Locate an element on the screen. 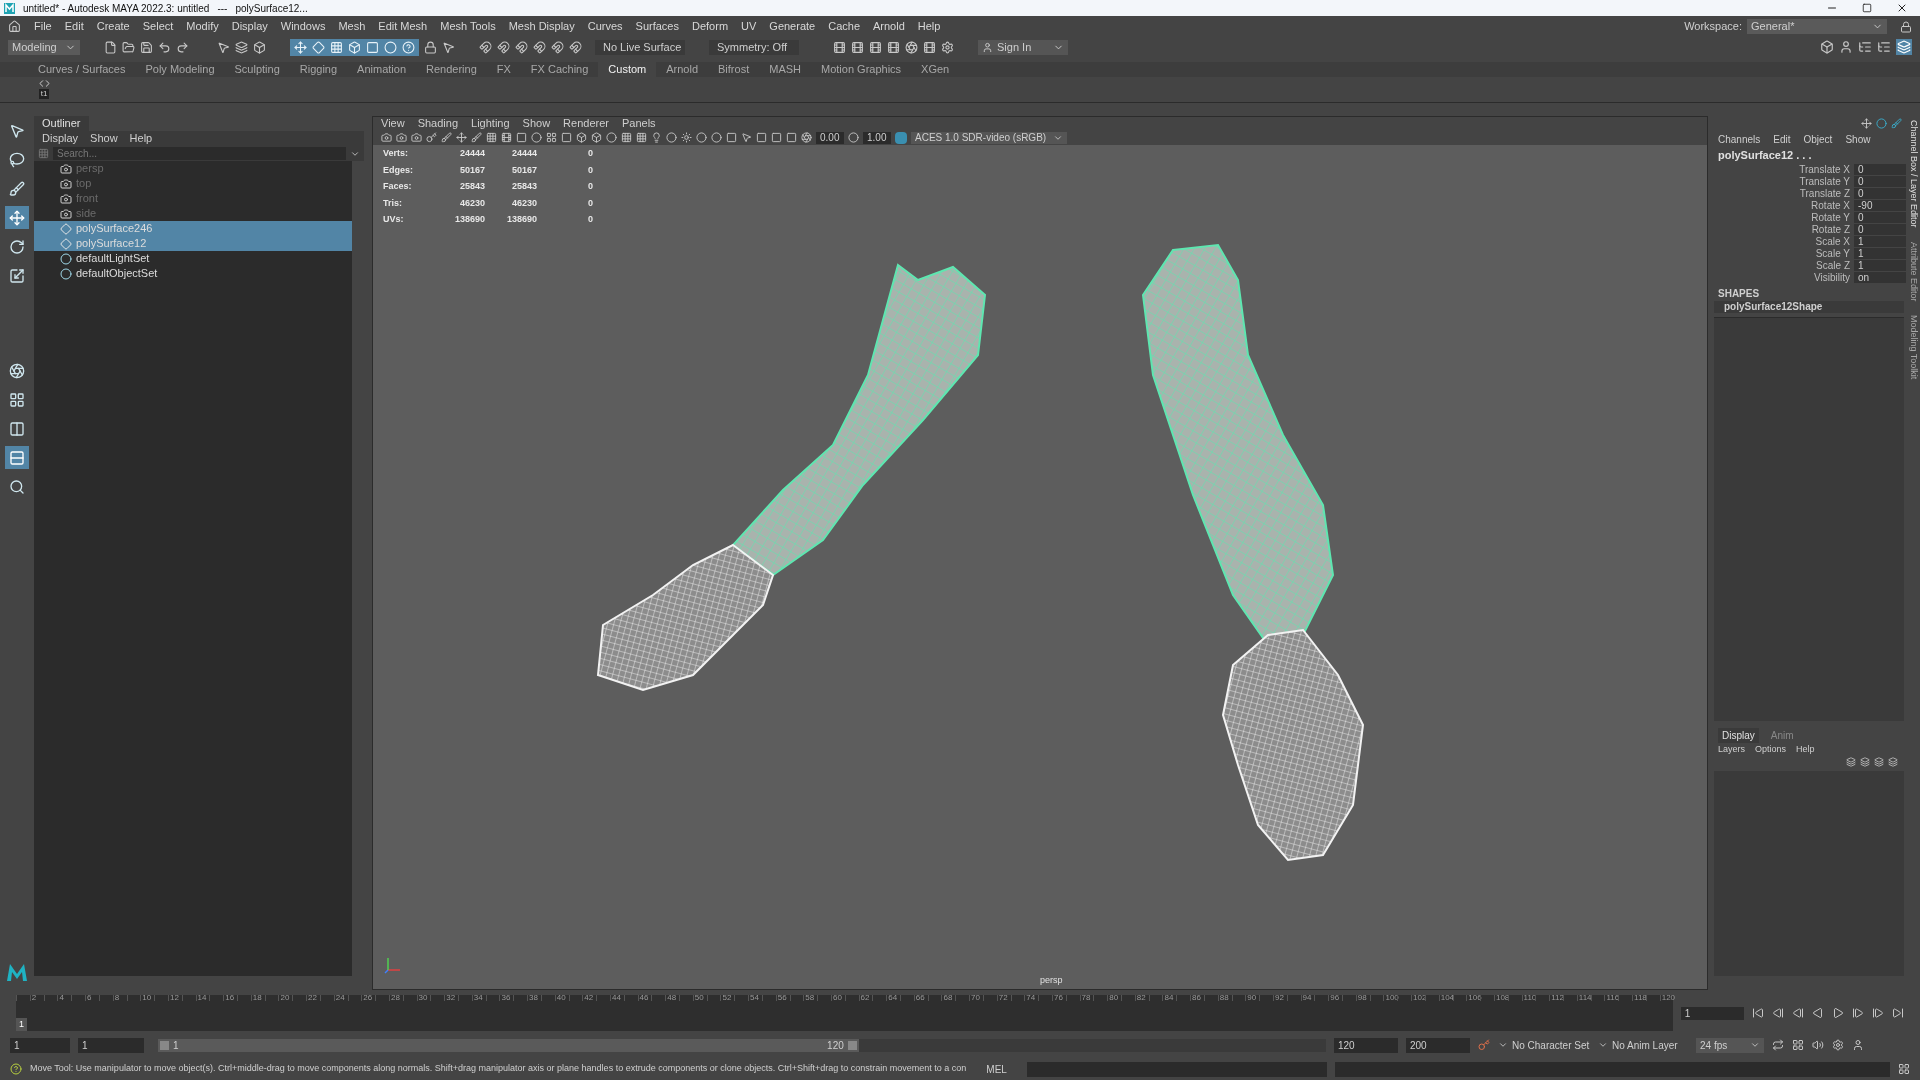 The height and width of the screenshot is (1080, 1920). color-space-toggle is located at coordinates (901, 137).